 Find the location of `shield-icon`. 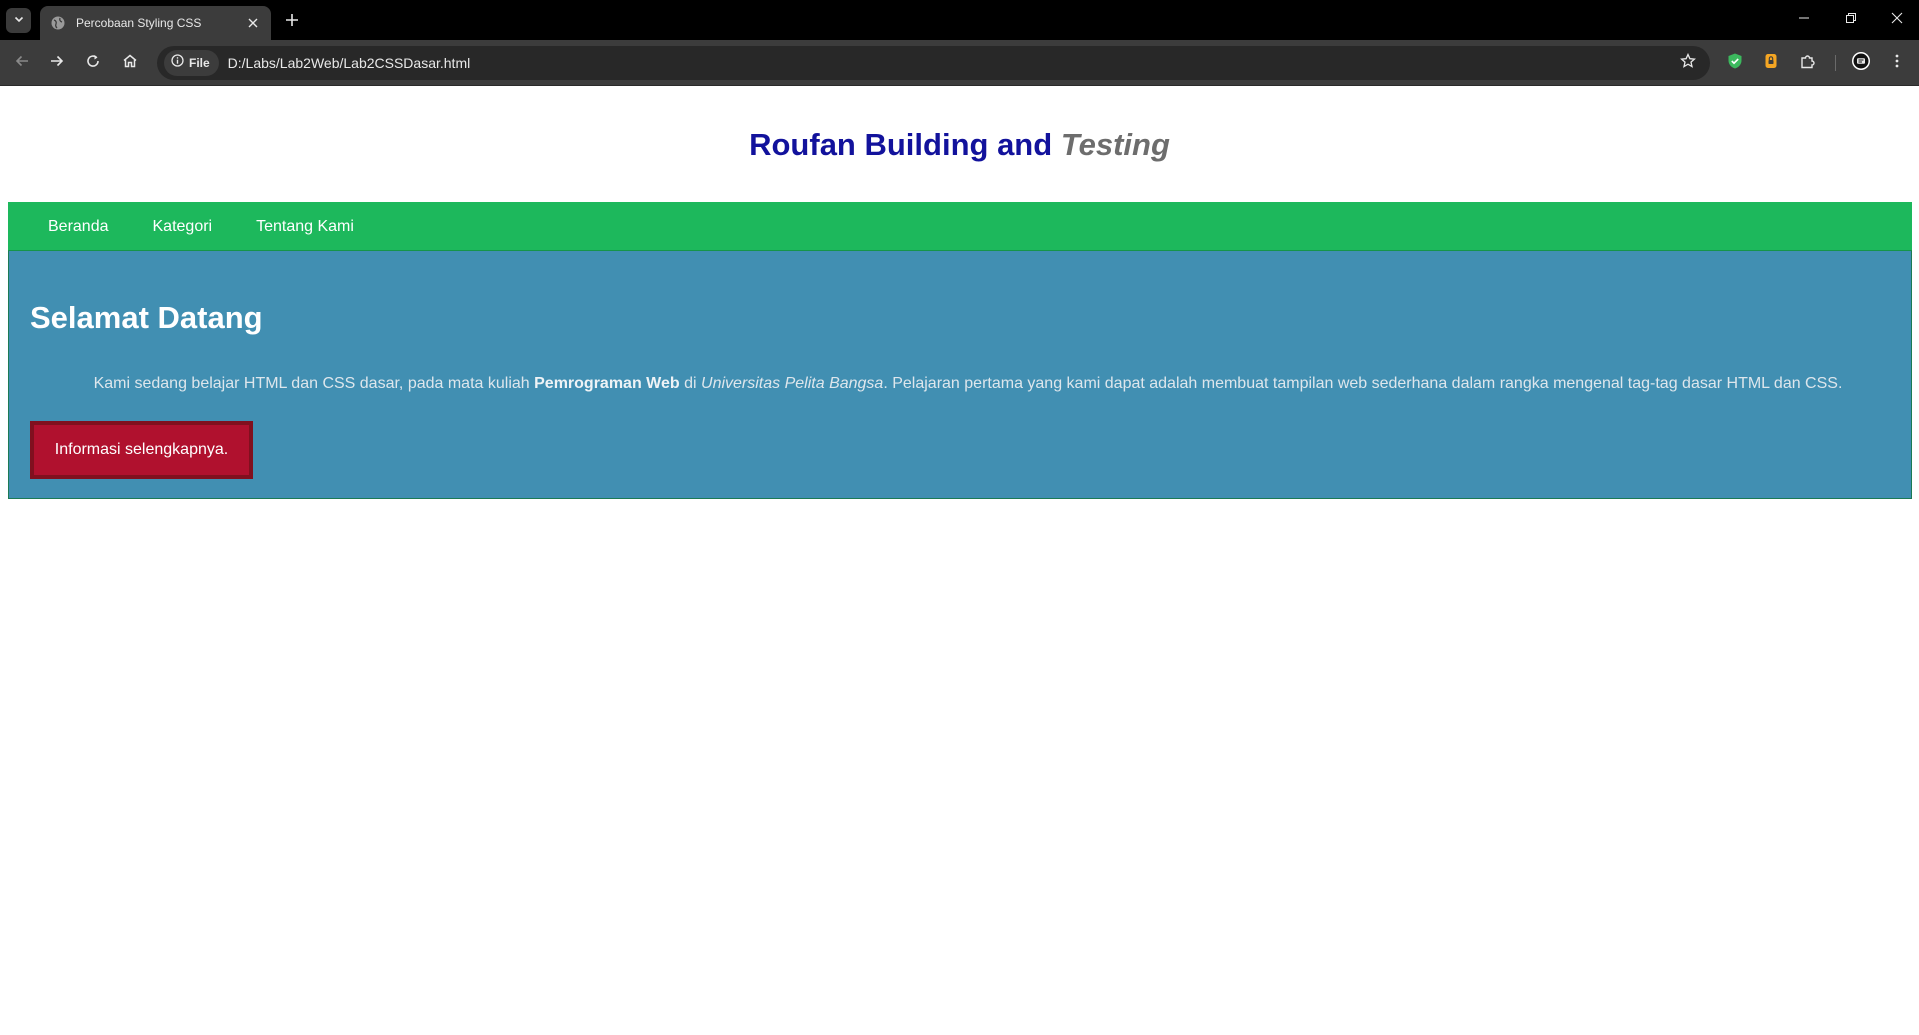

shield-icon is located at coordinates (1735, 63).